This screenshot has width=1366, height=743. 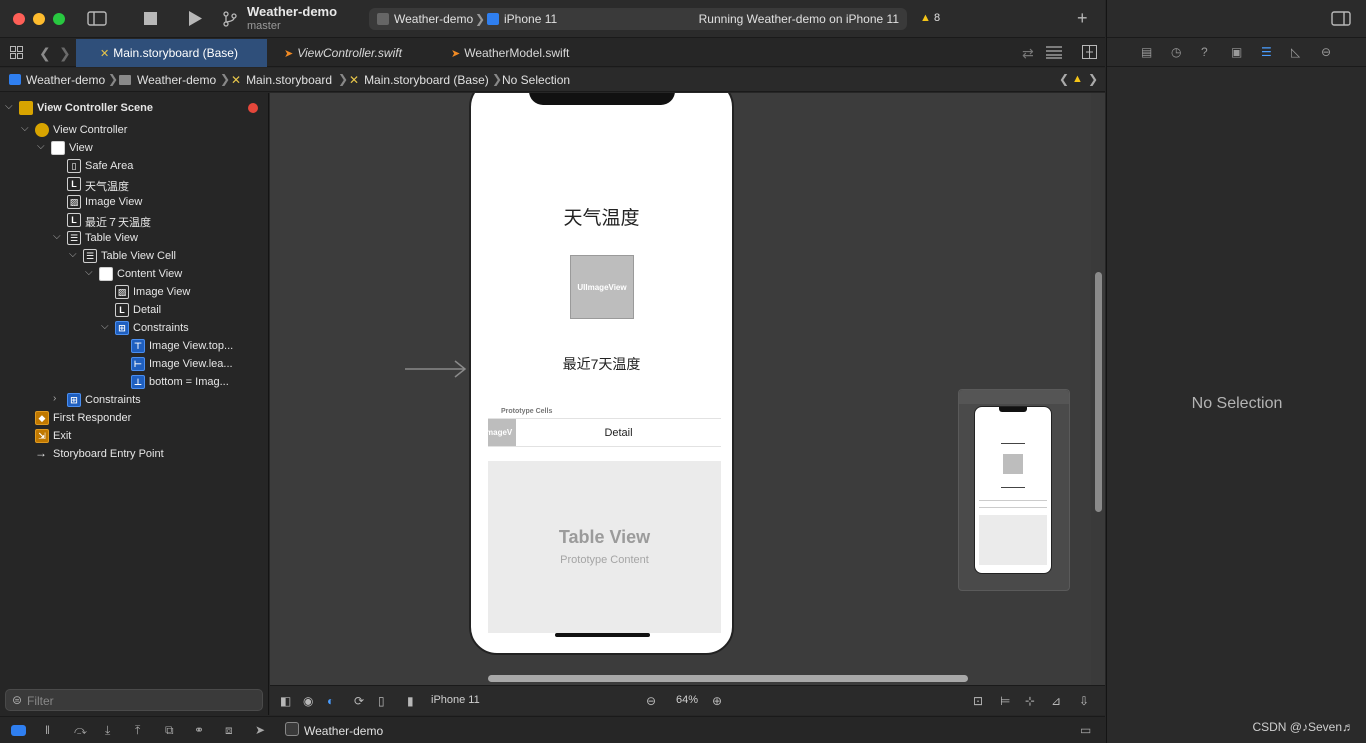 What do you see at coordinates (138, 382) in the screenshot?
I see `constraint-icon: ⊥` at bounding box center [138, 382].